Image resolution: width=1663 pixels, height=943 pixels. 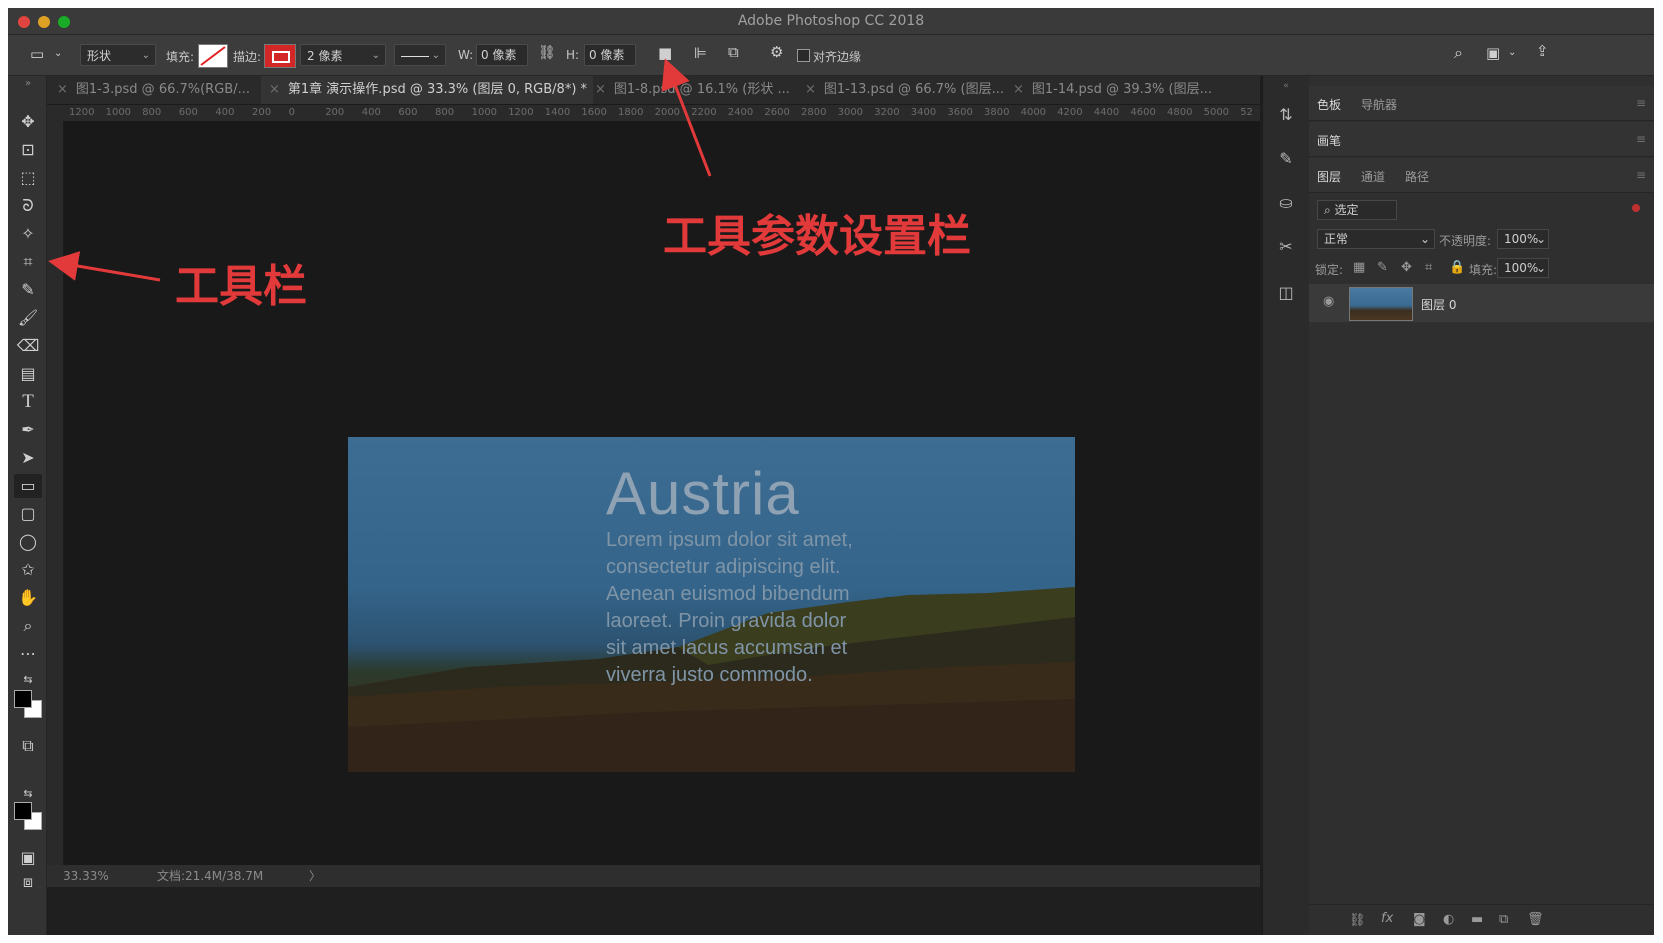 What do you see at coordinates (28, 626) in the screenshot?
I see `zoom-tool-icon: ⌕` at bounding box center [28, 626].